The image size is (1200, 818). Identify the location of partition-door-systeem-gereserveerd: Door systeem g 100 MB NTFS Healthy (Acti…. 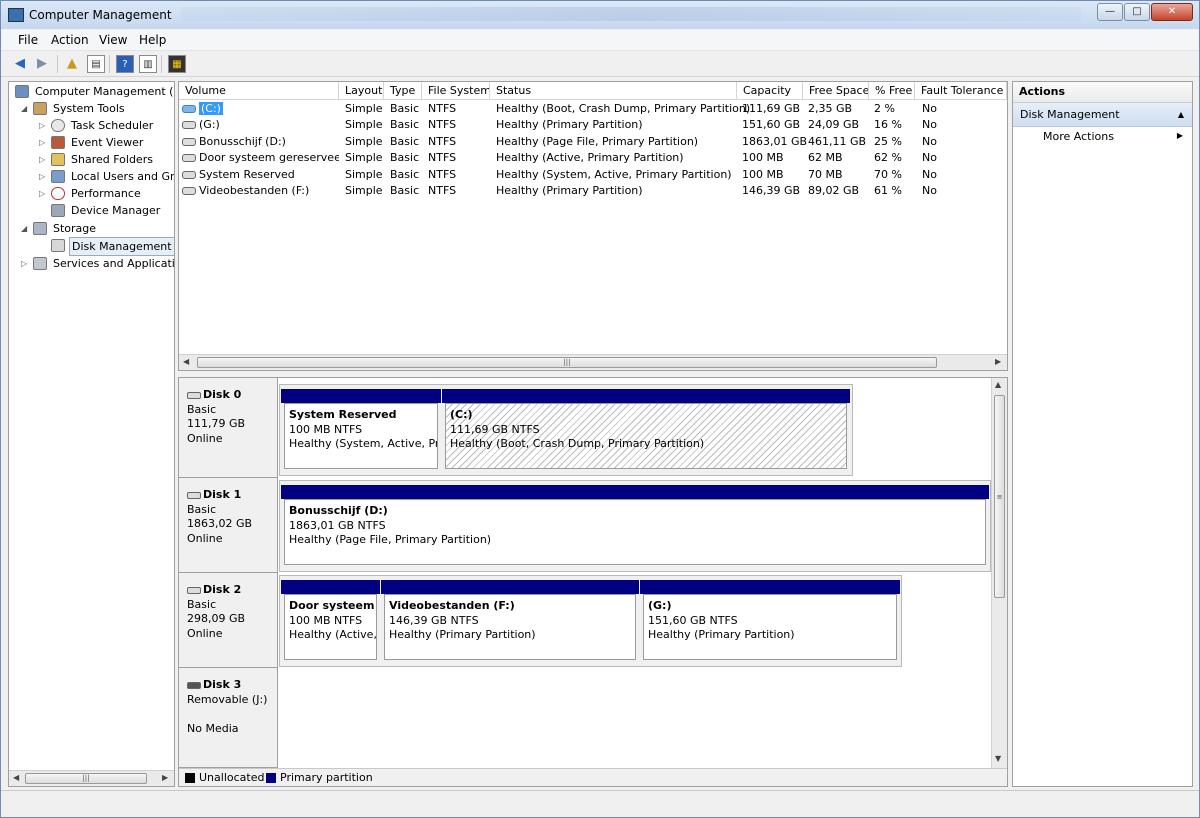
(330, 622).